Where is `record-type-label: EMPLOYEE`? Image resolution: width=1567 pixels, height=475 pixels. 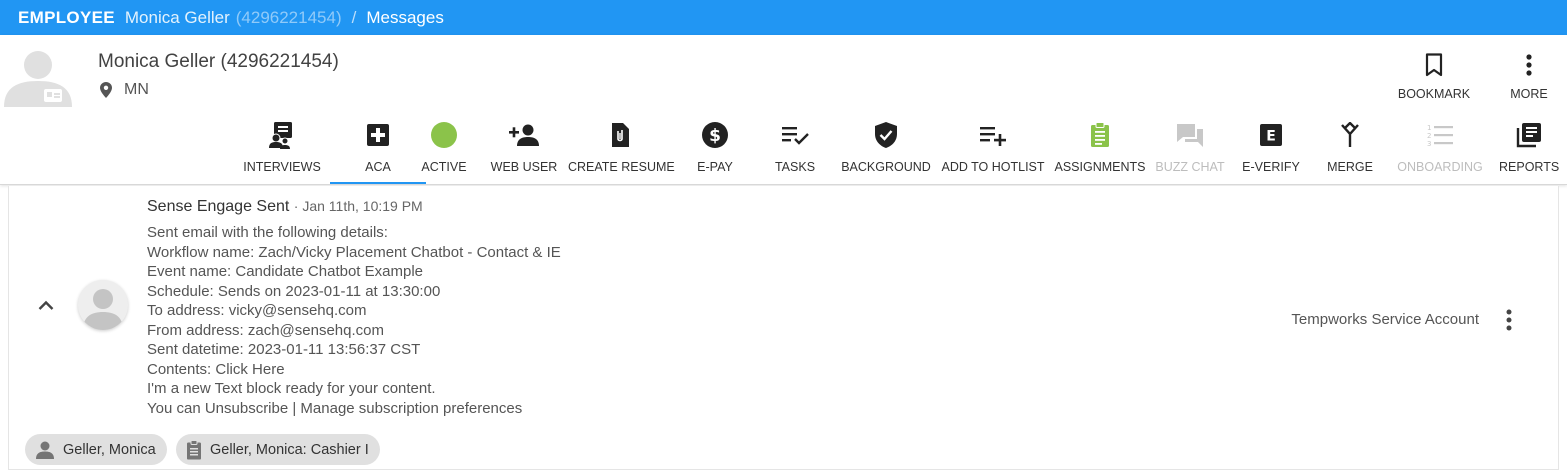
record-type-label: EMPLOYEE is located at coordinates (66, 17).